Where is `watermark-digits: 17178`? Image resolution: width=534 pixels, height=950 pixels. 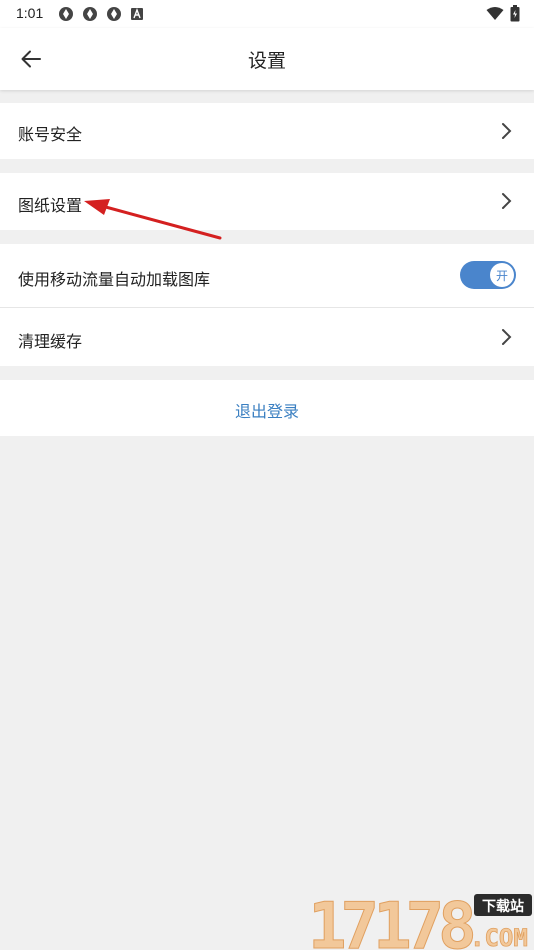
watermark-digits: 17178 is located at coordinates (390, 920).